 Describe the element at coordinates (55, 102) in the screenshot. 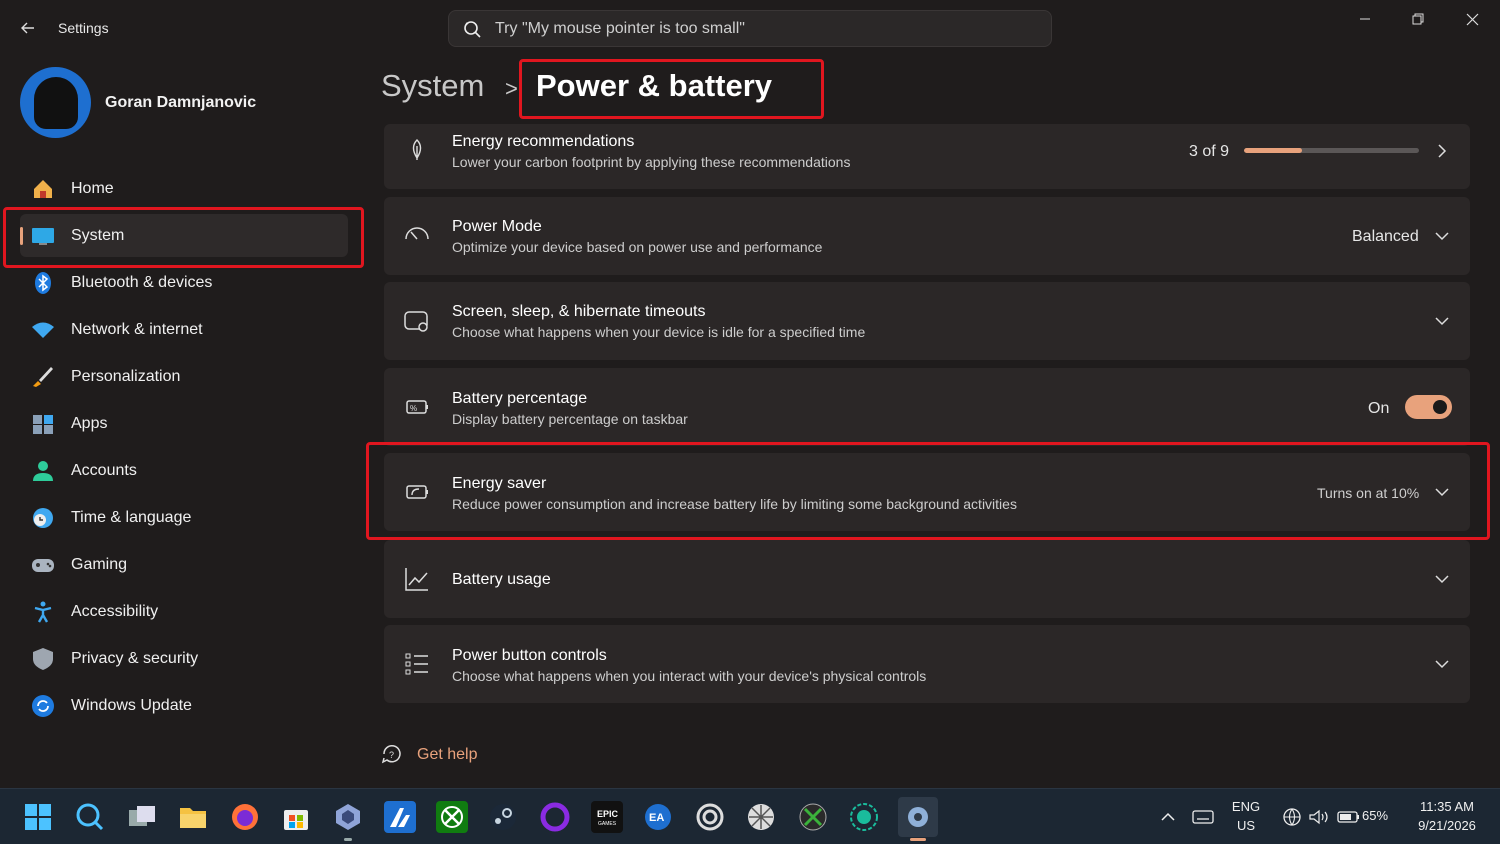

I see `avatar` at that location.